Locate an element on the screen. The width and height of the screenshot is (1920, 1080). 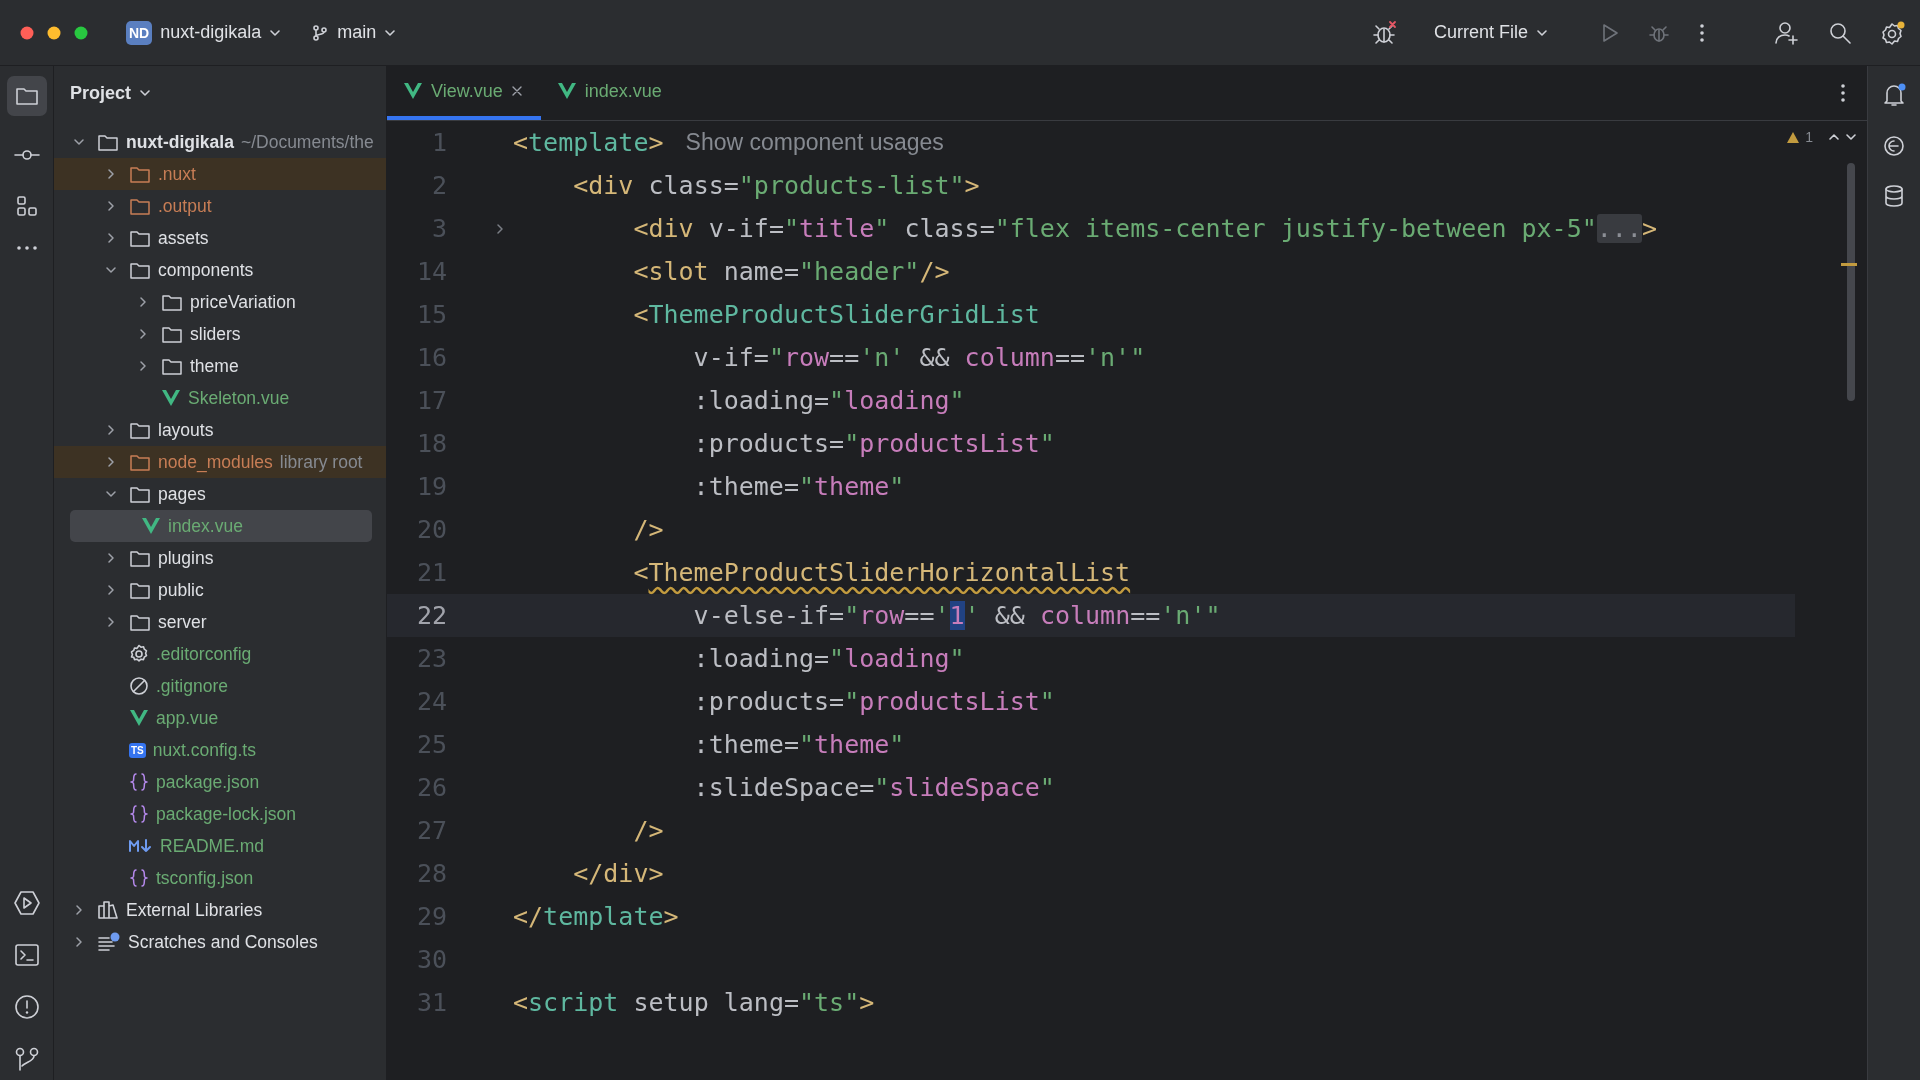
tree-item: server is located at coordinates (220, 622).